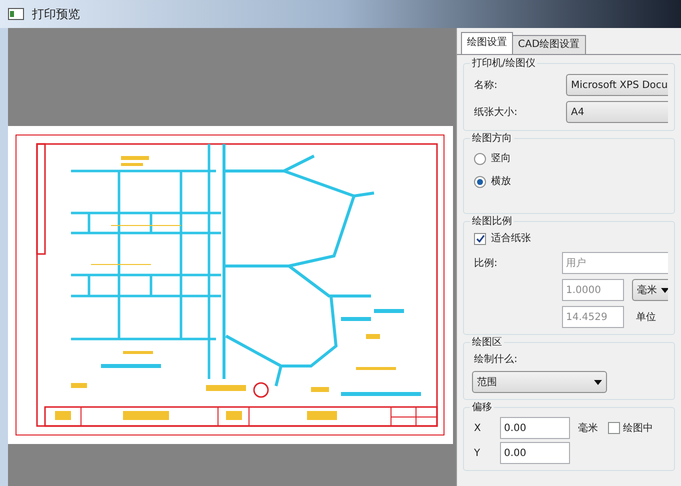  Describe the element at coordinates (495, 113) in the screenshot. I see `field-label: 纸张大小:` at that location.